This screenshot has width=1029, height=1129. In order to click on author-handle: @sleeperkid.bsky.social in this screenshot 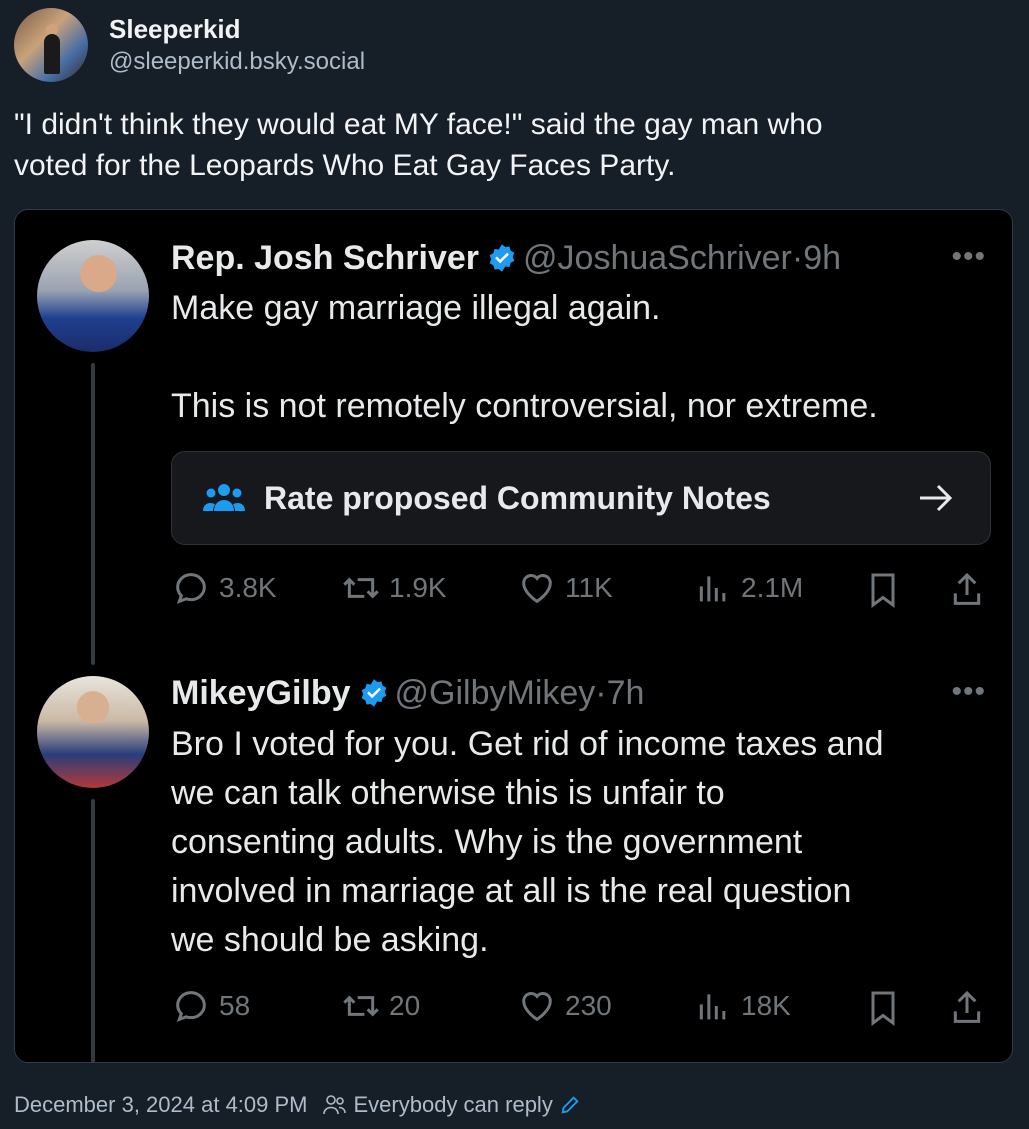, I will do `click(237, 62)`.